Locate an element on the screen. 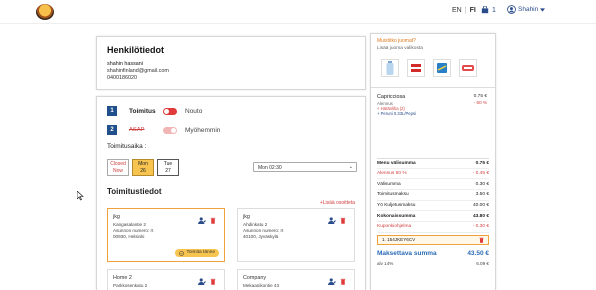 The height and width of the screenshot is (290, 596). total-value: 40.00 € is located at coordinates (480, 206).